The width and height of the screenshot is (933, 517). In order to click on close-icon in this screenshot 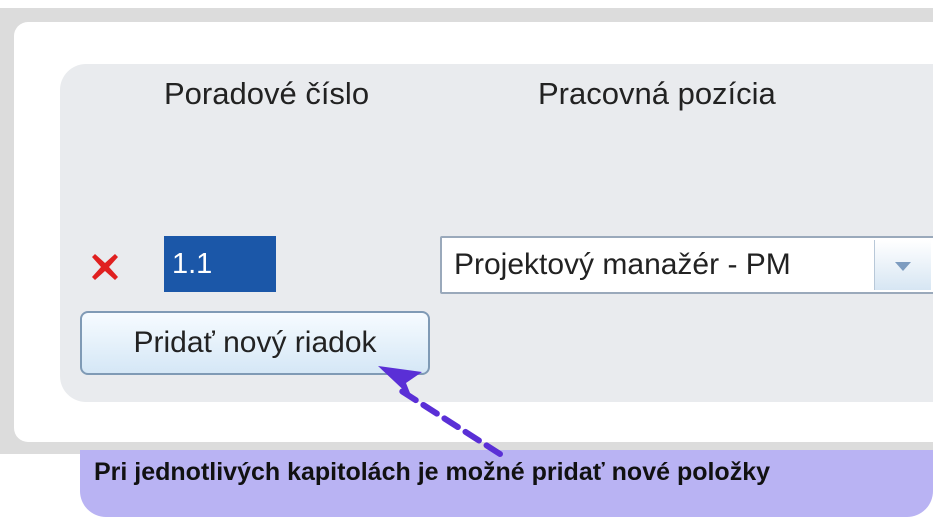, I will do `click(105, 267)`.